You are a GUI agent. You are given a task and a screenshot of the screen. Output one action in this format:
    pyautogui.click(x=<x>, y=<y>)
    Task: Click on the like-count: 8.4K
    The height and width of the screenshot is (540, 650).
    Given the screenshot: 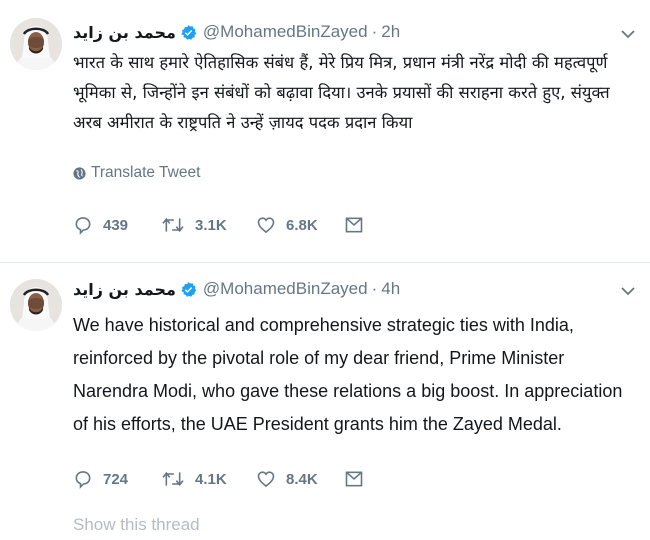 What is the action you would take?
    pyautogui.click(x=302, y=479)
    